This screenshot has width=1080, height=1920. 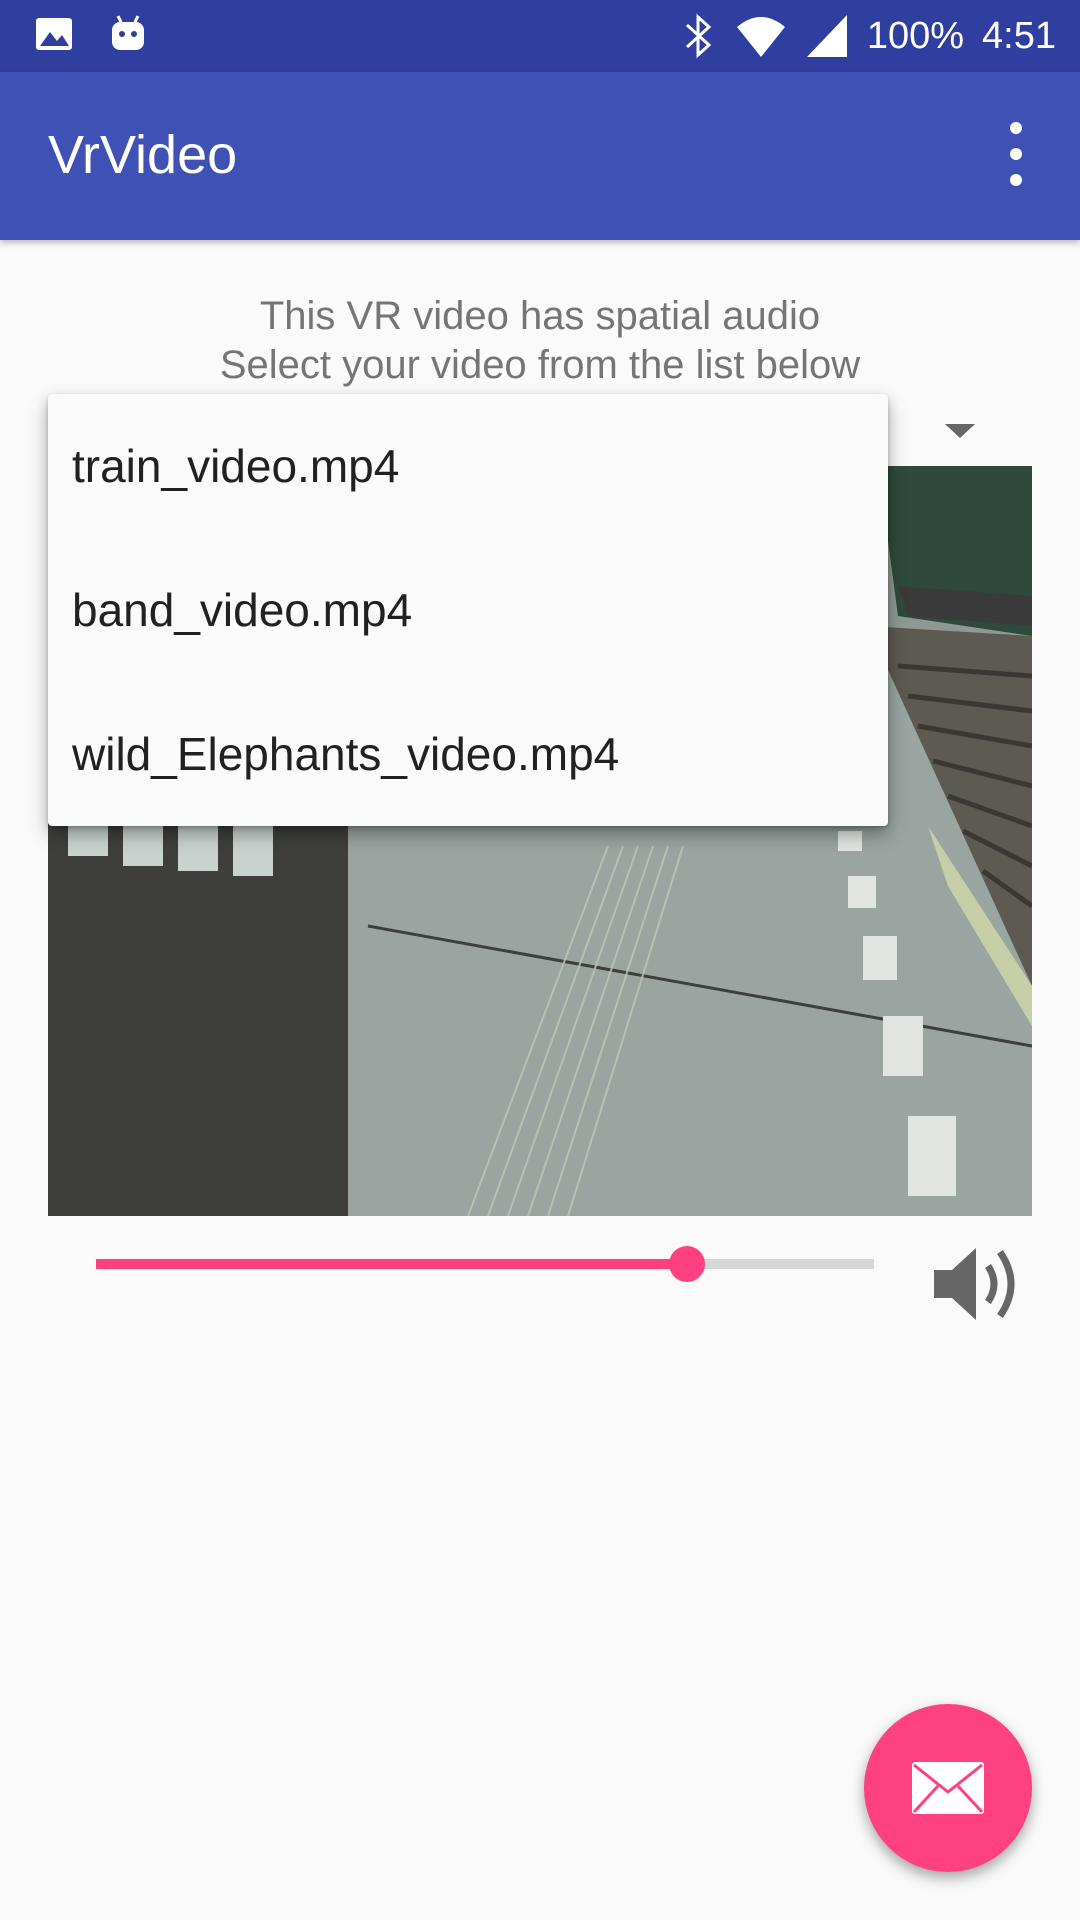 I want to click on spinner-arrow-icon, so click(x=960, y=431).